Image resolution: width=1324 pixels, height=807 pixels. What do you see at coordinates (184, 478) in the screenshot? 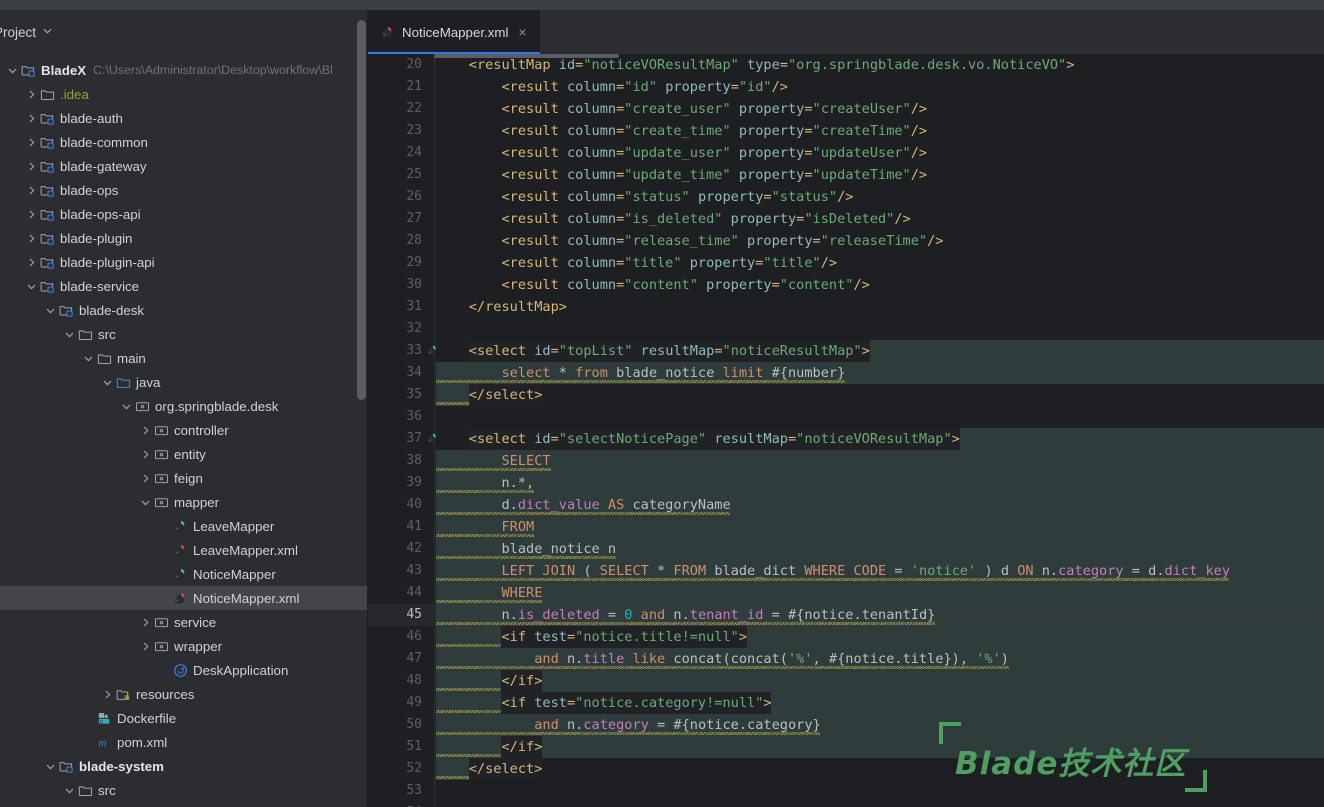
I see `tree-item: feign` at bounding box center [184, 478].